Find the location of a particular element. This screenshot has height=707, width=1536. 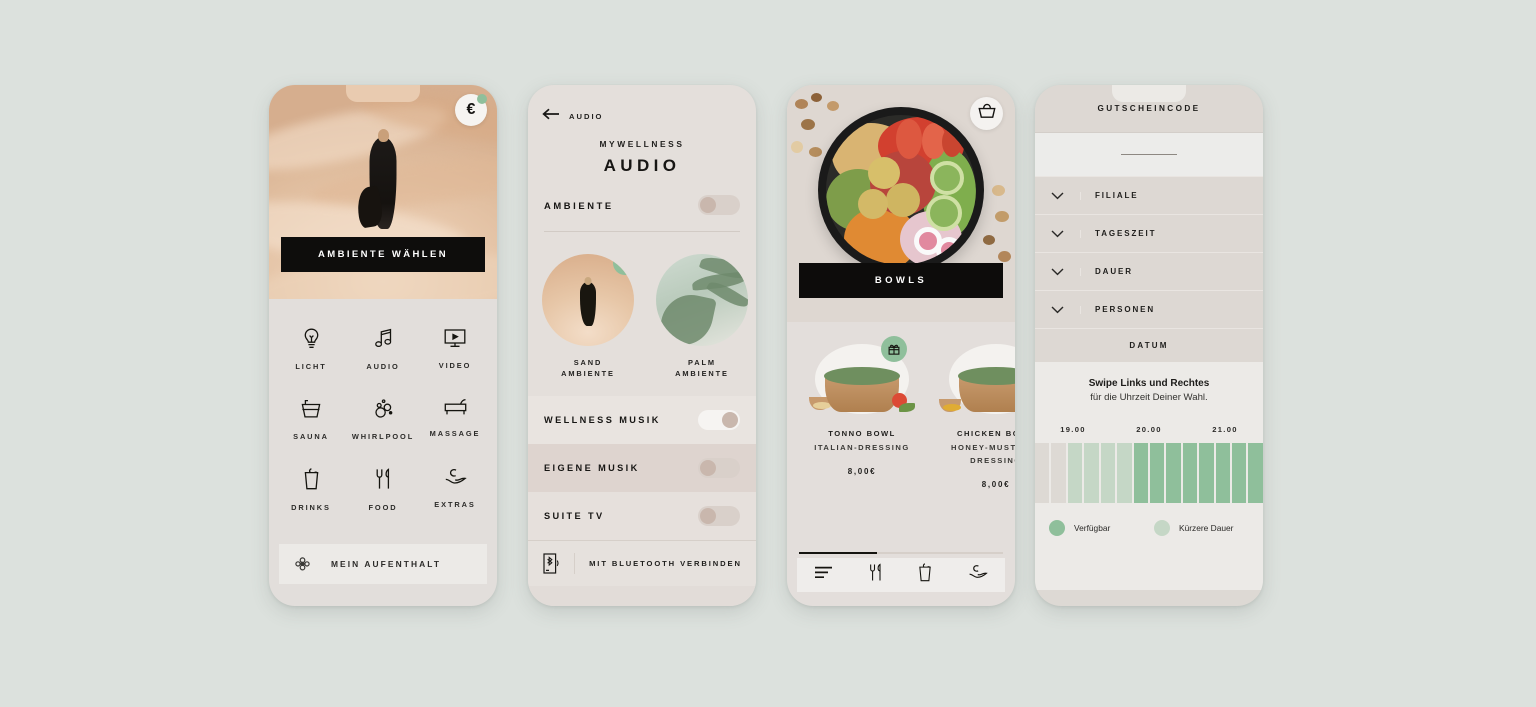

lightbulb-icon is located at coordinates (311, 338).